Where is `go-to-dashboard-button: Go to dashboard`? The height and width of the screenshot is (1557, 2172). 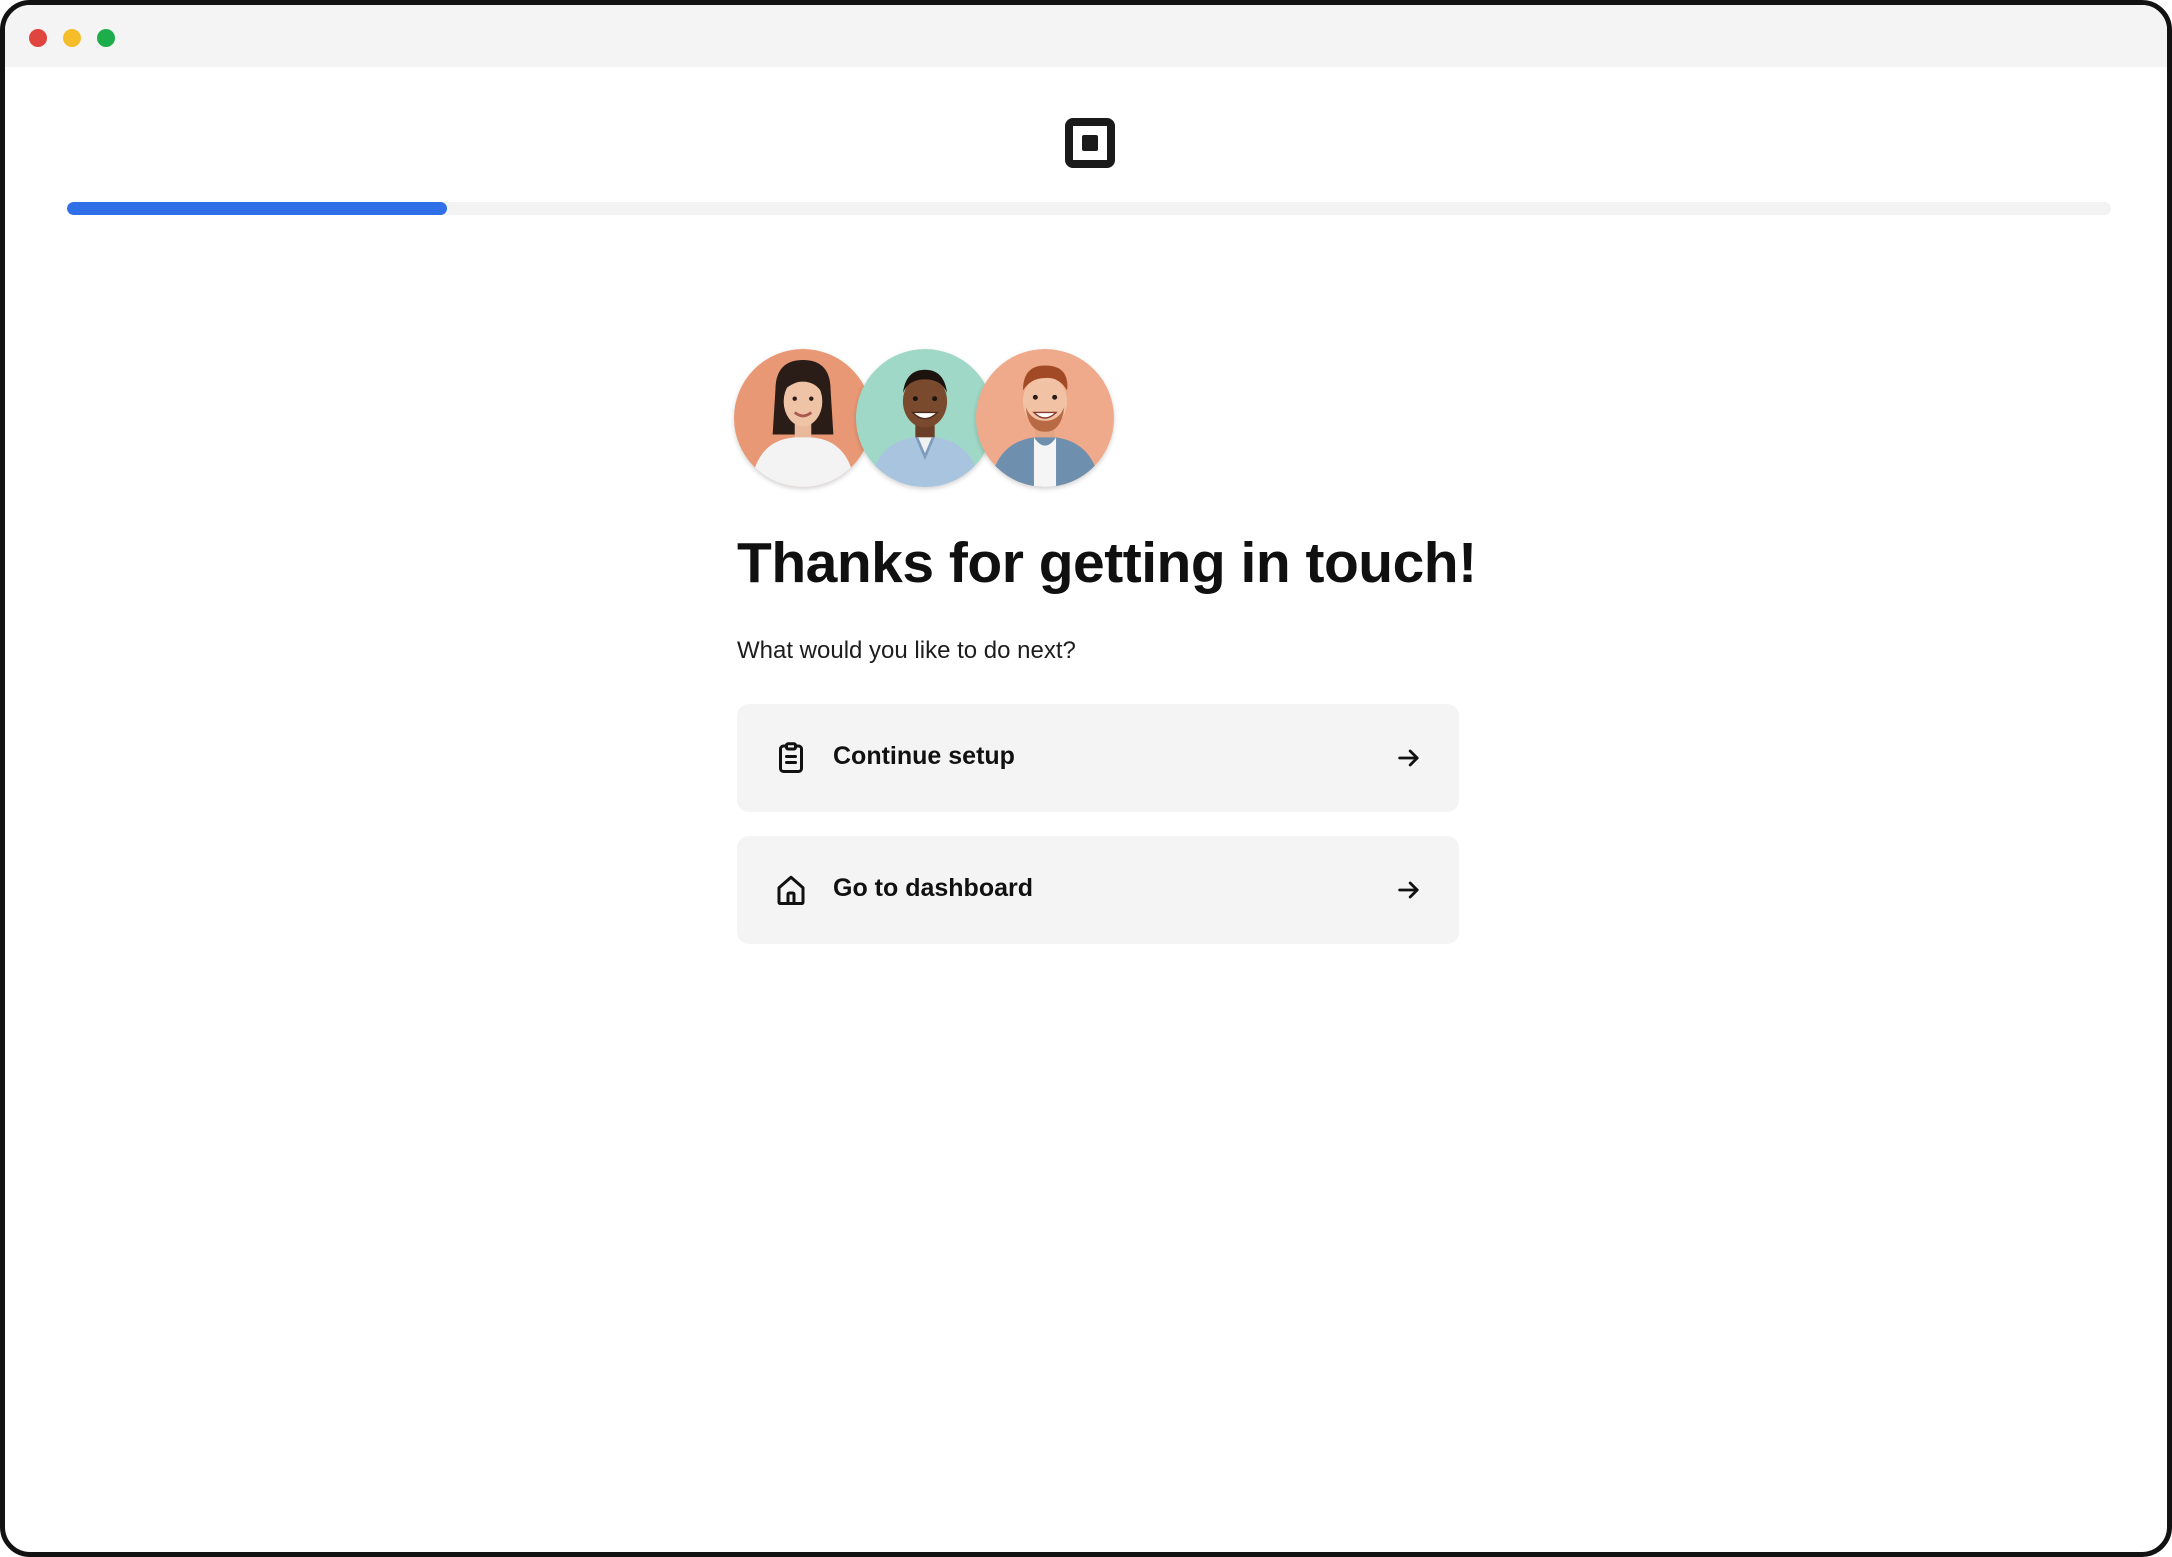
go-to-dashboard-button: Go to dashboard is located at coordinates (1098, 890).